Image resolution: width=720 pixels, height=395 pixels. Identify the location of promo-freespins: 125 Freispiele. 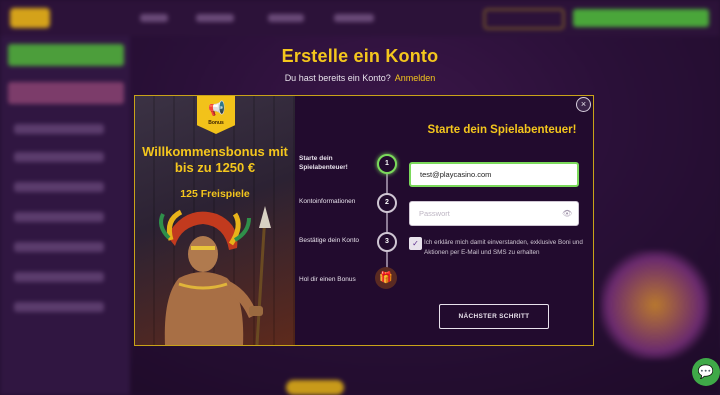
(215, 194).